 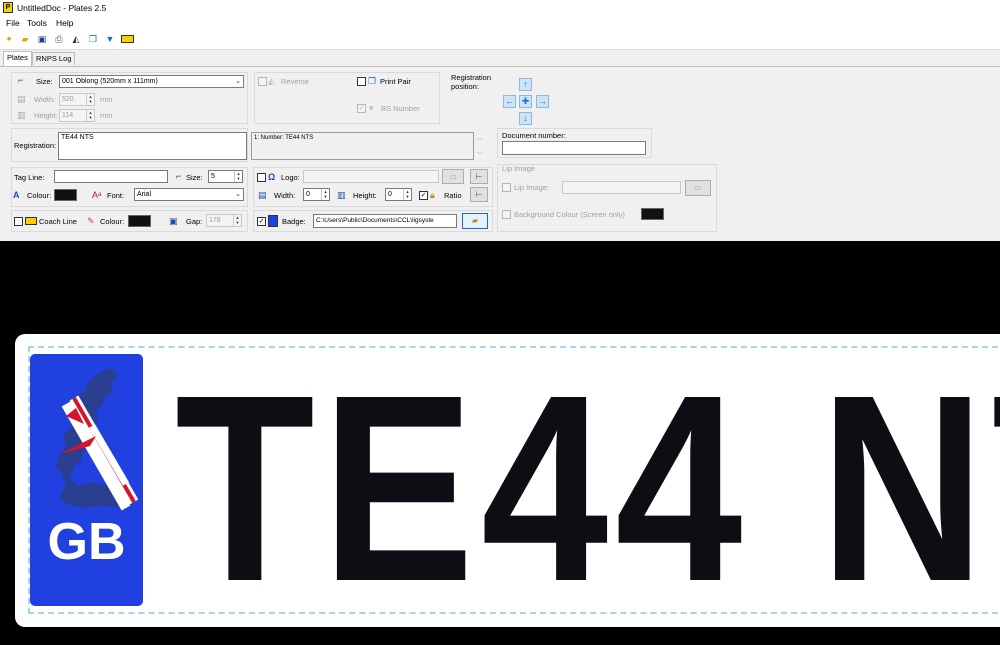 What do you see at coordinates (423, 195) in the screenshot?
I see `ratio-checkbox: ✓` at bounding box center [423, 195].